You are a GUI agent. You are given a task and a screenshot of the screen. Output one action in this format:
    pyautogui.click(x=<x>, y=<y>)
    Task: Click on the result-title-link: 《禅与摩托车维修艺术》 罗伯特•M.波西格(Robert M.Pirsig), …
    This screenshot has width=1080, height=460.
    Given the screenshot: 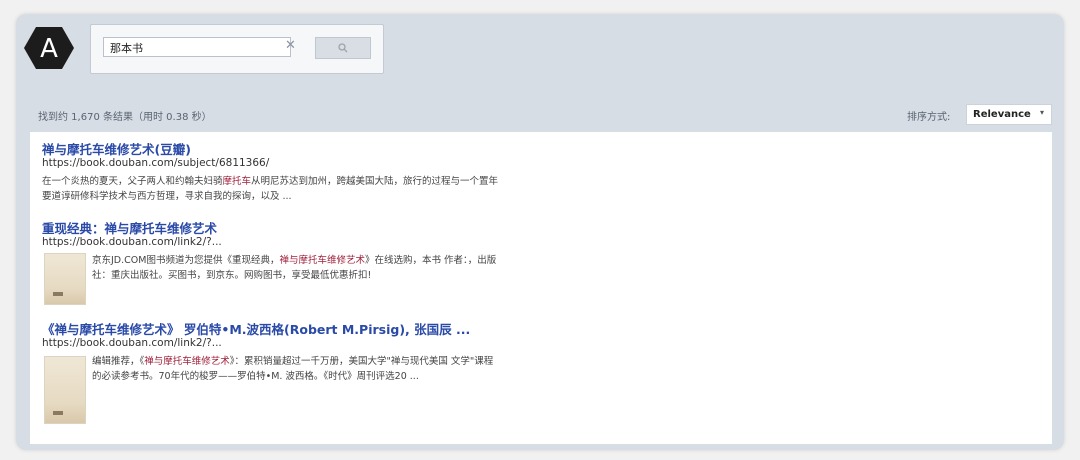 What is the action you would take?
    pyautogui.click(x=272, y=329)
    